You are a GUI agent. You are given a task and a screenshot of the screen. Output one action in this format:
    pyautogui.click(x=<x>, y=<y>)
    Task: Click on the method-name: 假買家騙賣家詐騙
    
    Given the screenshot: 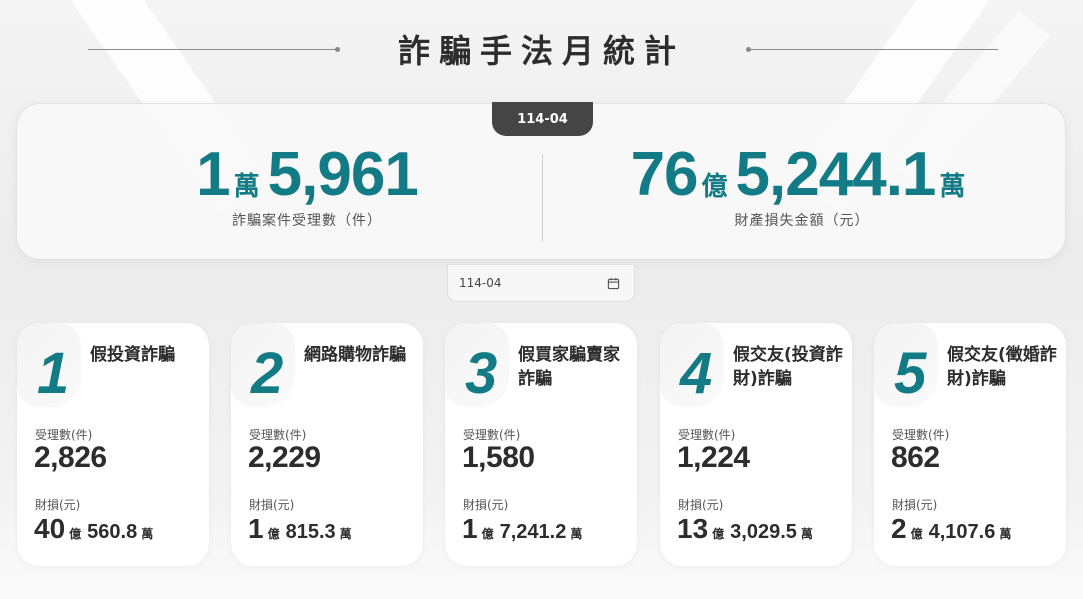 What is the action you would take?
    pyautogui.click(x=569, y=367)
    